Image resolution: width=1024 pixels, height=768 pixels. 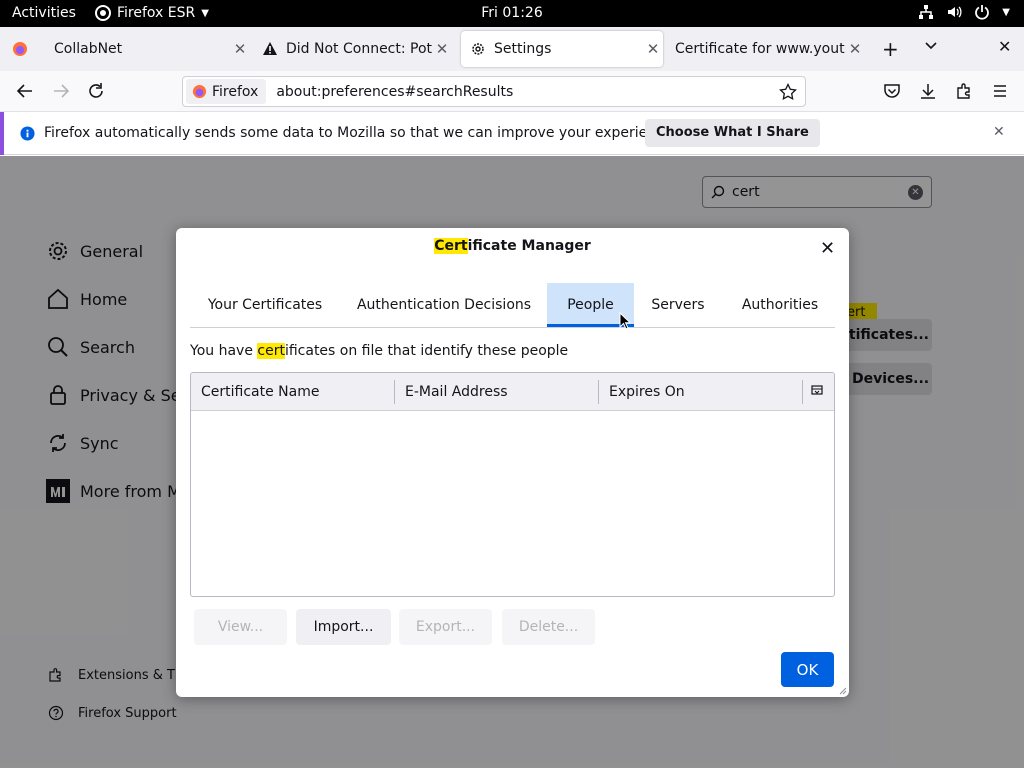 What do you see at coordinates (270, 48) in the screenshot?
I see `warning-icon` at bounding box center [270, 48].